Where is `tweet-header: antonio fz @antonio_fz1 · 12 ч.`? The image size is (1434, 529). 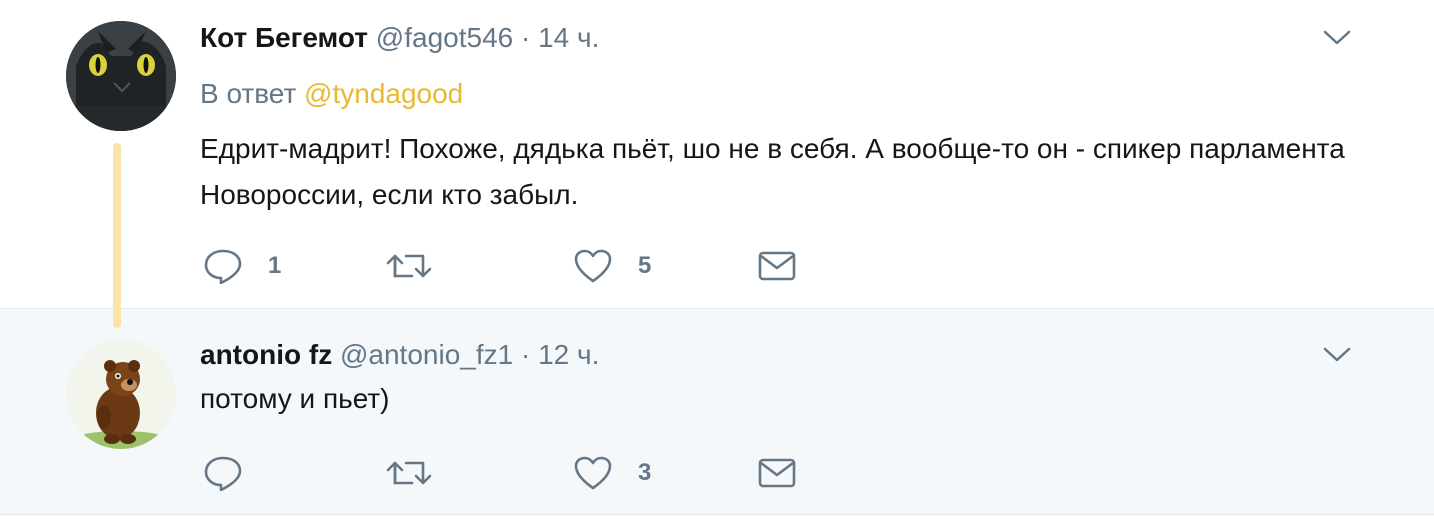
tweet-header: antonio fz @antonio_fz1 · 12 ч. is located at coordinates (399, 355).